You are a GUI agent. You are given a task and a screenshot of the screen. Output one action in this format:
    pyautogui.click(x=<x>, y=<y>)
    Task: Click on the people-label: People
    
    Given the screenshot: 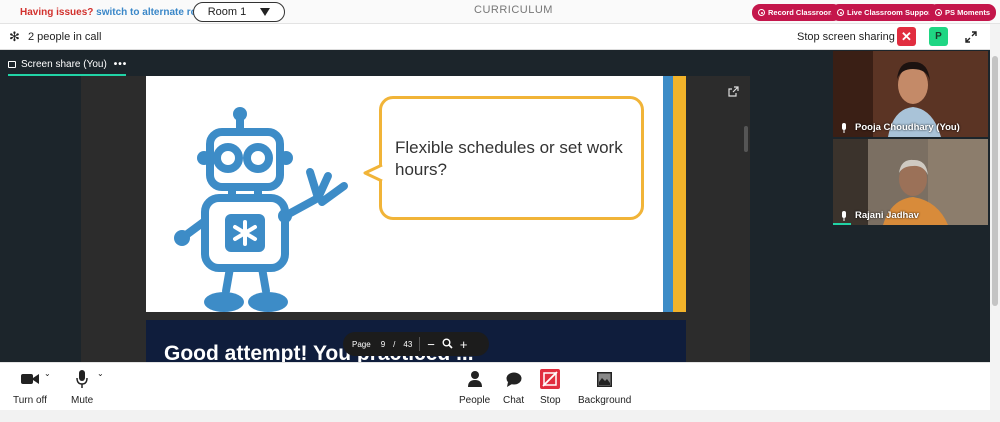 What is the action you would take?
    pyautogui.click(x=475, y=400)
    